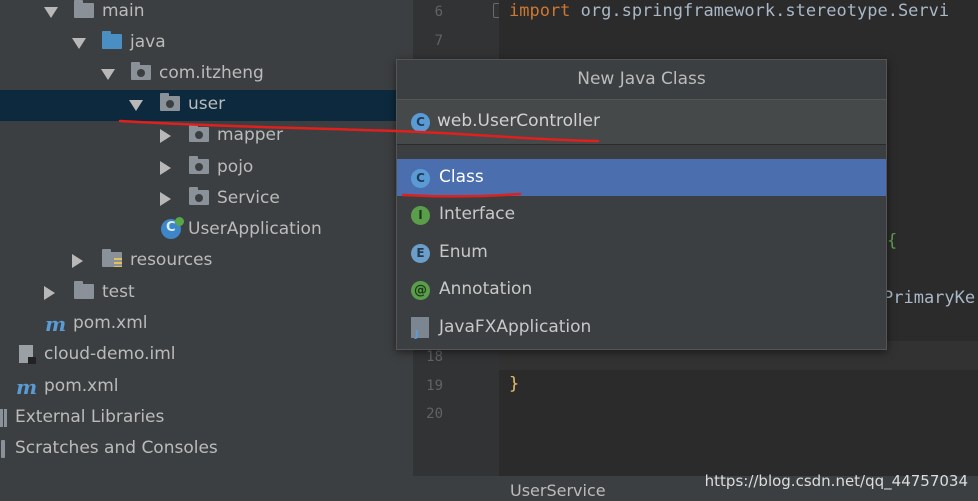  What do you see at coordinates (486, 289) in the screenshot?
I see `kind-label: Annotation` at bounding box center [486, 289].